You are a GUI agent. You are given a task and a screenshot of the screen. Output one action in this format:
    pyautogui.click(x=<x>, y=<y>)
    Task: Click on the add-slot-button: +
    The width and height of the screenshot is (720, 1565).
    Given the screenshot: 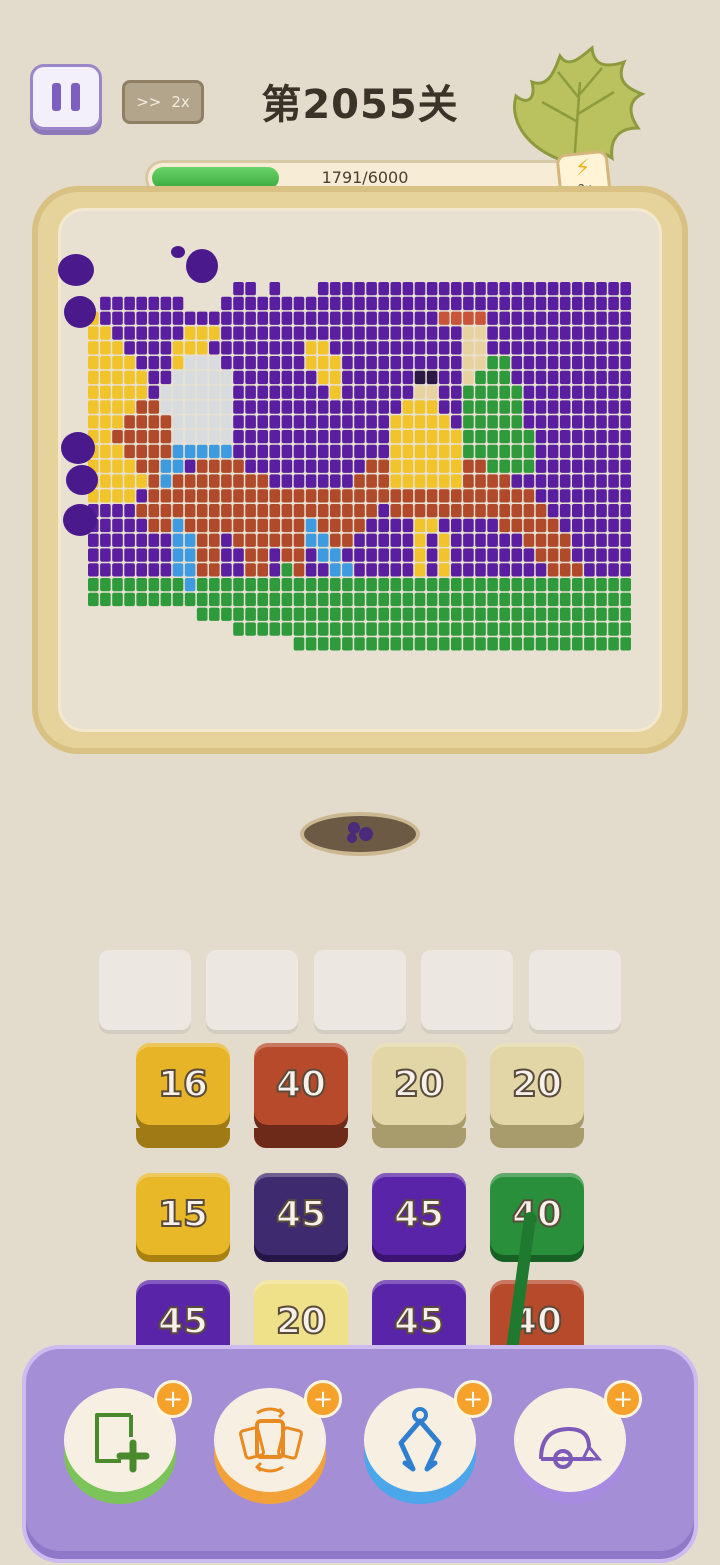 What is the action you would take?
    pyautogui.click(x=128, y=1442)
    